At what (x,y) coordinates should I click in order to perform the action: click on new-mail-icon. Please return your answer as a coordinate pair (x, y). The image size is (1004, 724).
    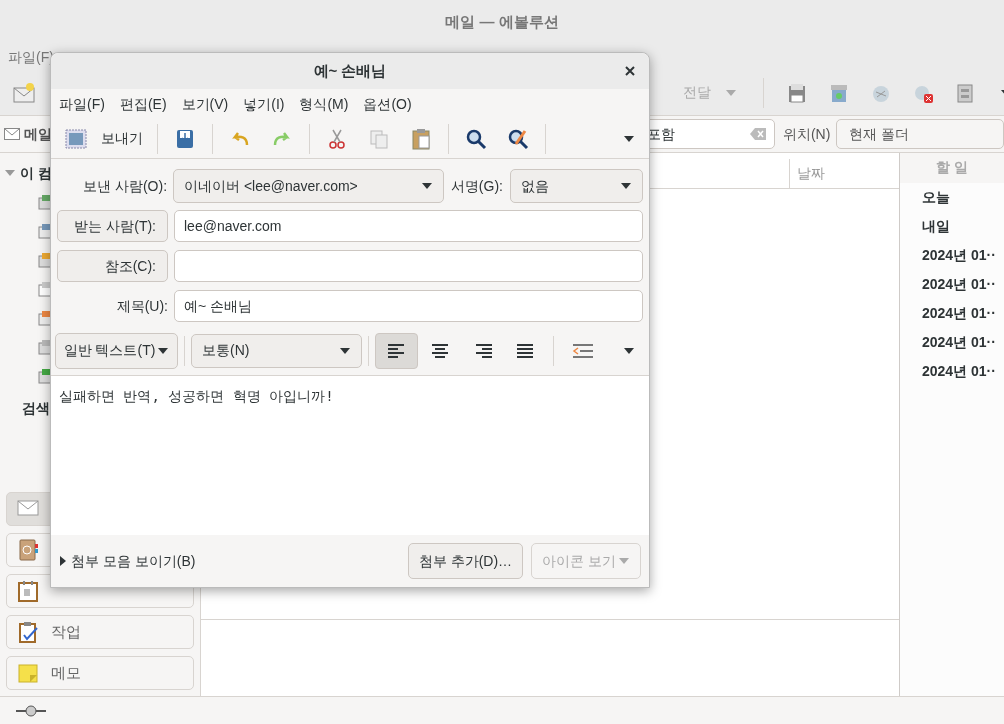
    Looking at the image, I should click on (24, 92).